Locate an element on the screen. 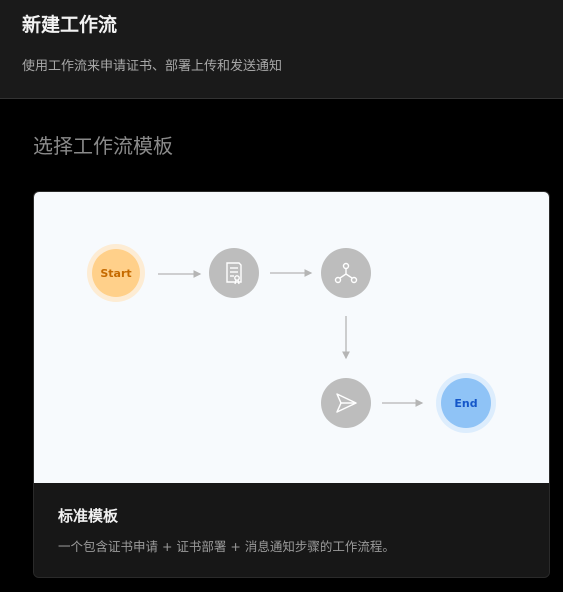 The image size is (563, 592). end-label: End is located at coordinates (465, 403).